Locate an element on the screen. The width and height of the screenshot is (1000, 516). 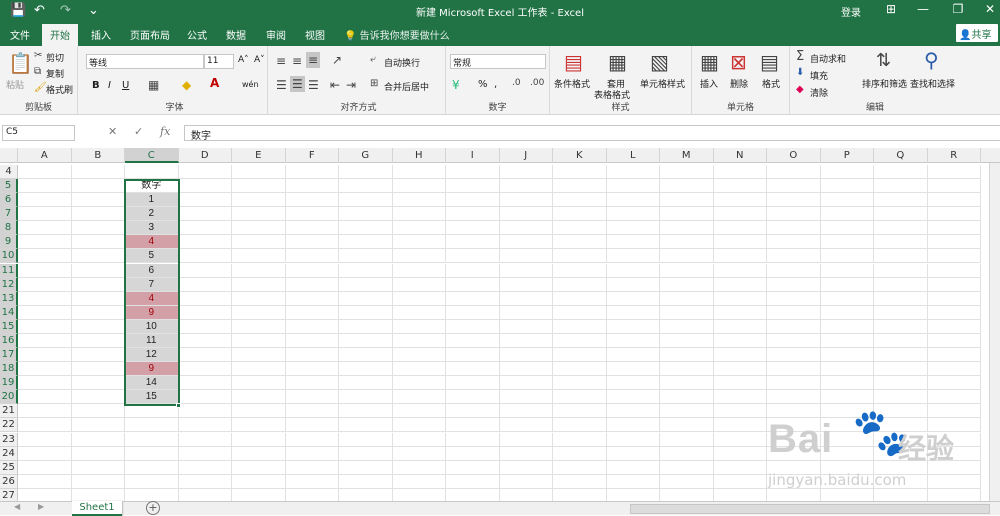
cell-c13: 4 is located at coordinates (152, 298).